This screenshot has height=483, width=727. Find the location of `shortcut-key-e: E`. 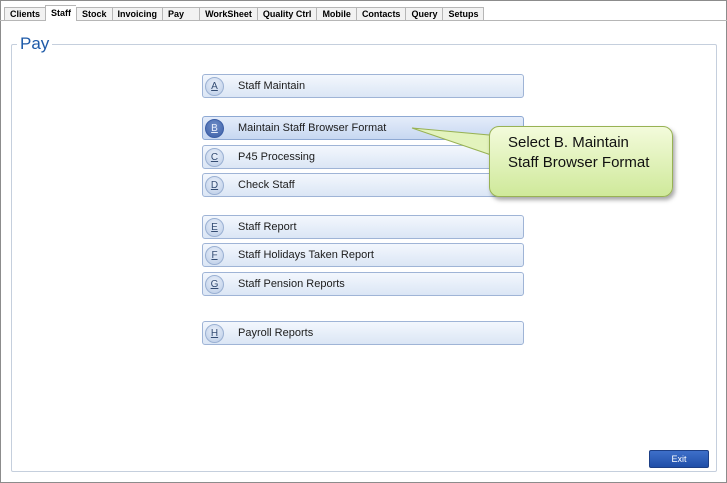

shortcut-key-e: E is located at coordinates (214, 227).